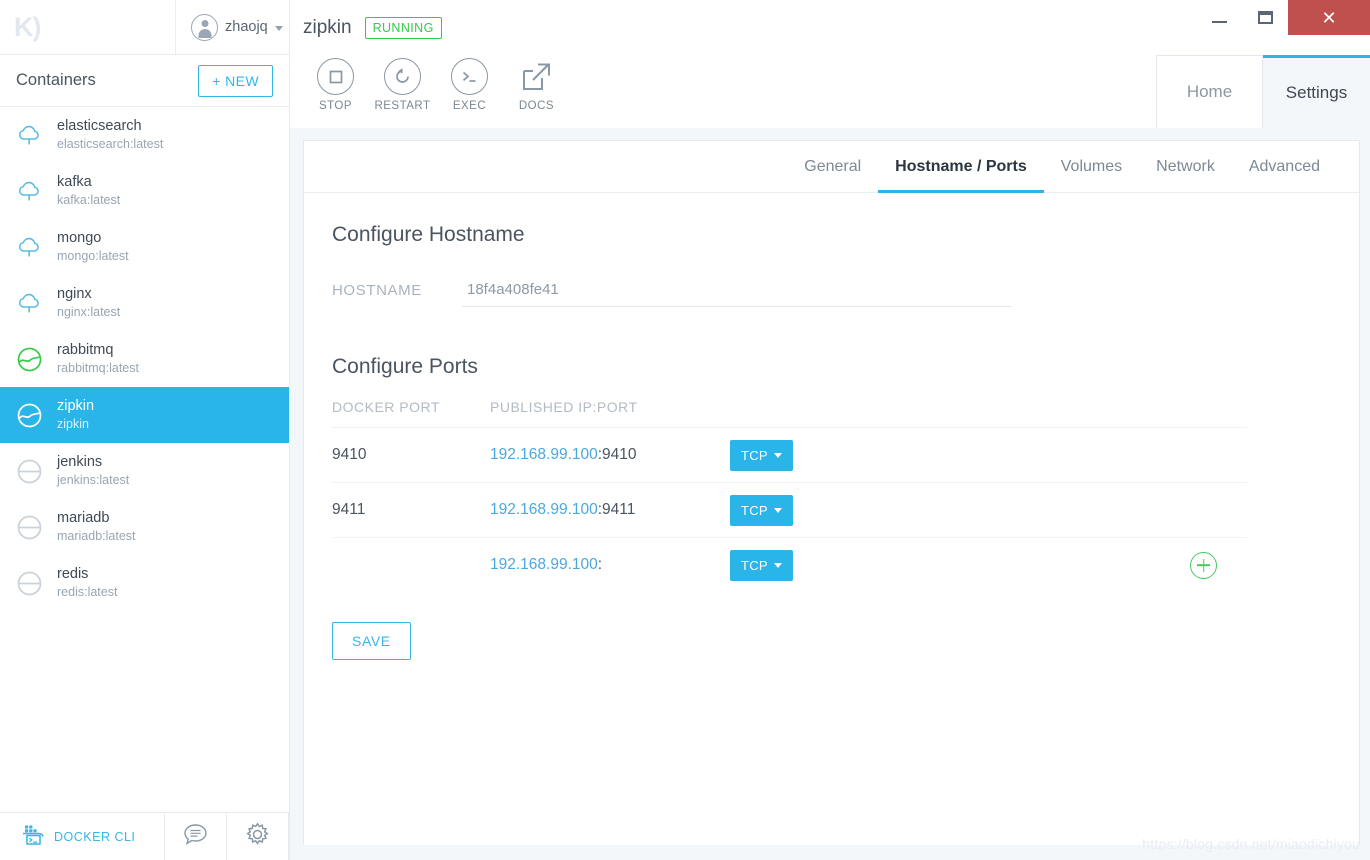 The image size is (1370, 860). What do you see at coordinates (961, 167) in the screenshot?
I see `subtab-hostname-ports: Hostname / Ports` at bounding box center [961, 167].